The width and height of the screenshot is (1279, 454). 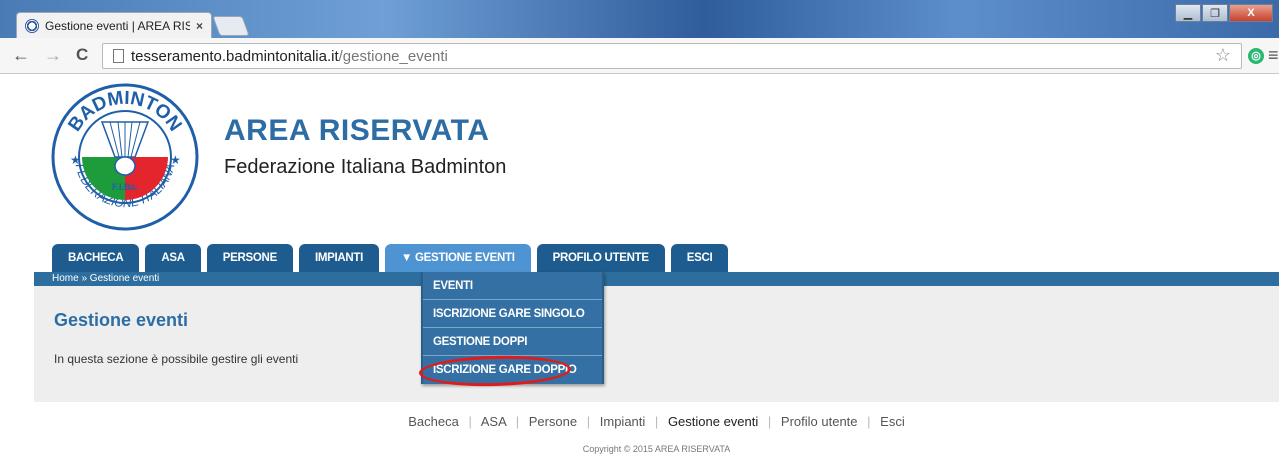 I want to click on logo-center-text: F.I.Ba., so click(x=125, y=187).